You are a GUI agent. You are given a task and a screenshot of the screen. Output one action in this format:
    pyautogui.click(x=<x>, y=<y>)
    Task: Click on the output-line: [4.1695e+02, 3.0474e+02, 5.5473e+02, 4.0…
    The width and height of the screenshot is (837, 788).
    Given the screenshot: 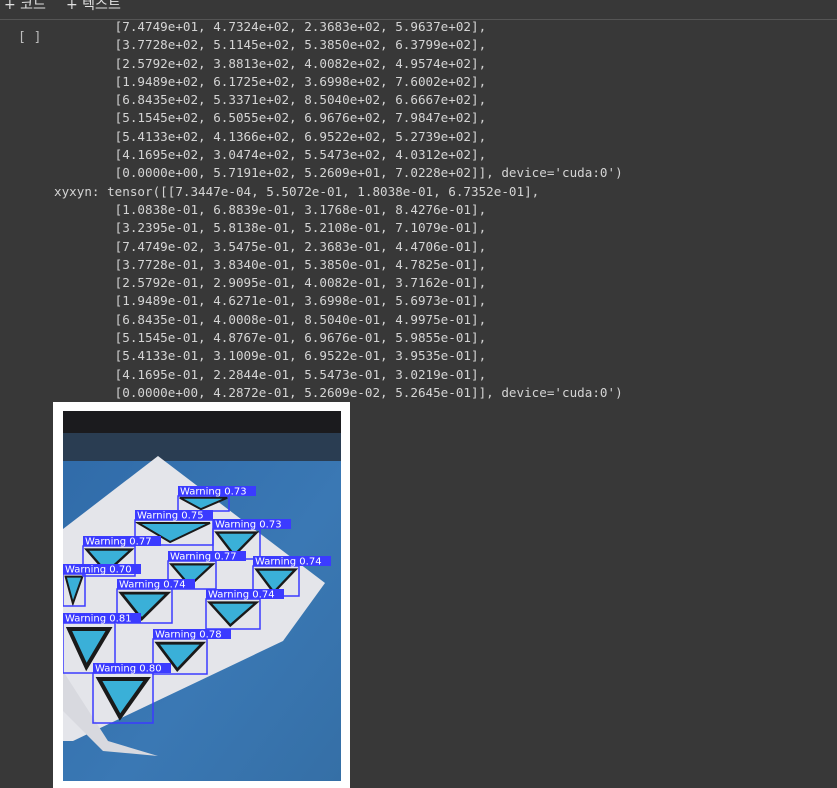 What is the action you would take?
    pyautogui.click(x=270, y=155)
    